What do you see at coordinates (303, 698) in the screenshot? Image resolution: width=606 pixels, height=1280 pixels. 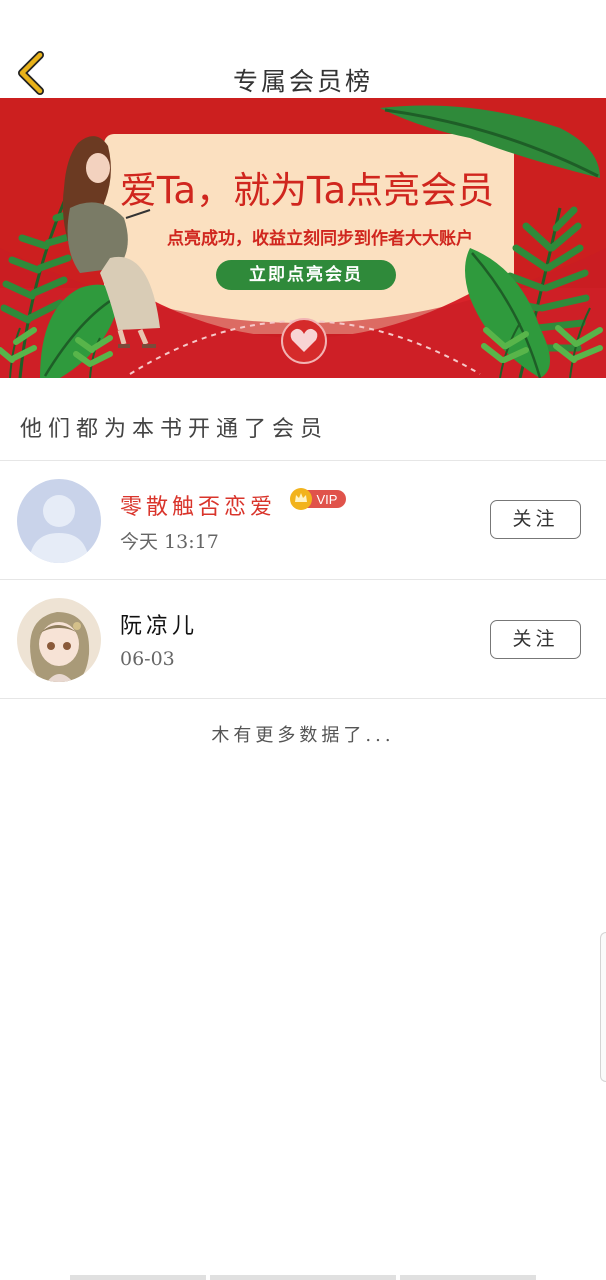 I see `divider` at bounding box center [303, 698].